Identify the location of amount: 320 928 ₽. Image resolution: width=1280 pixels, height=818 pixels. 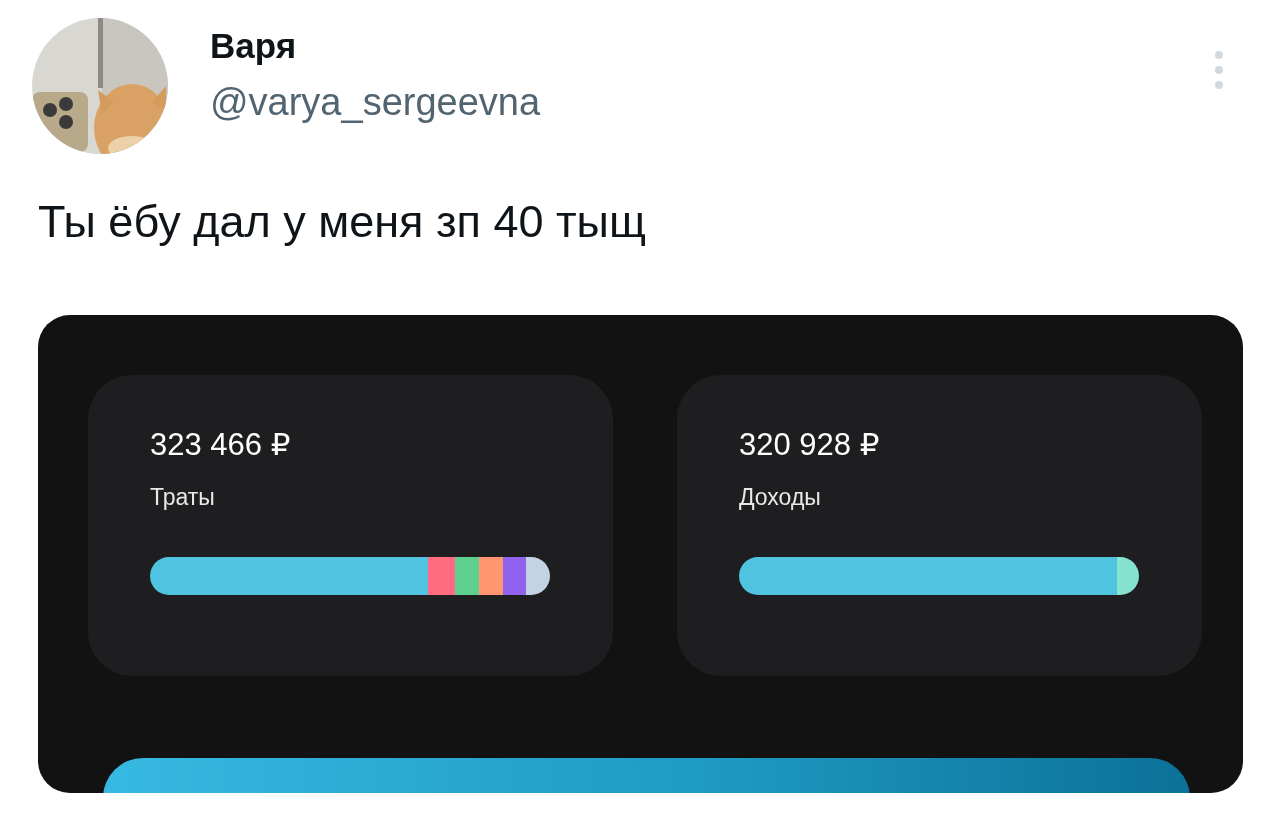
(809, 445).